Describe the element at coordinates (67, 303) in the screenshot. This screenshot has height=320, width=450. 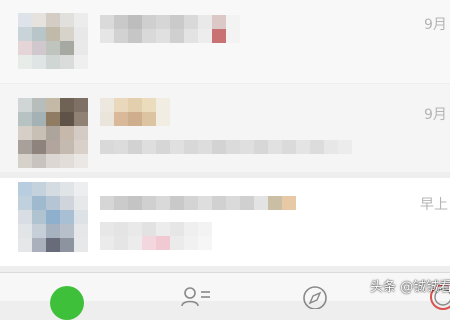
I see `chat-icon` at that location.